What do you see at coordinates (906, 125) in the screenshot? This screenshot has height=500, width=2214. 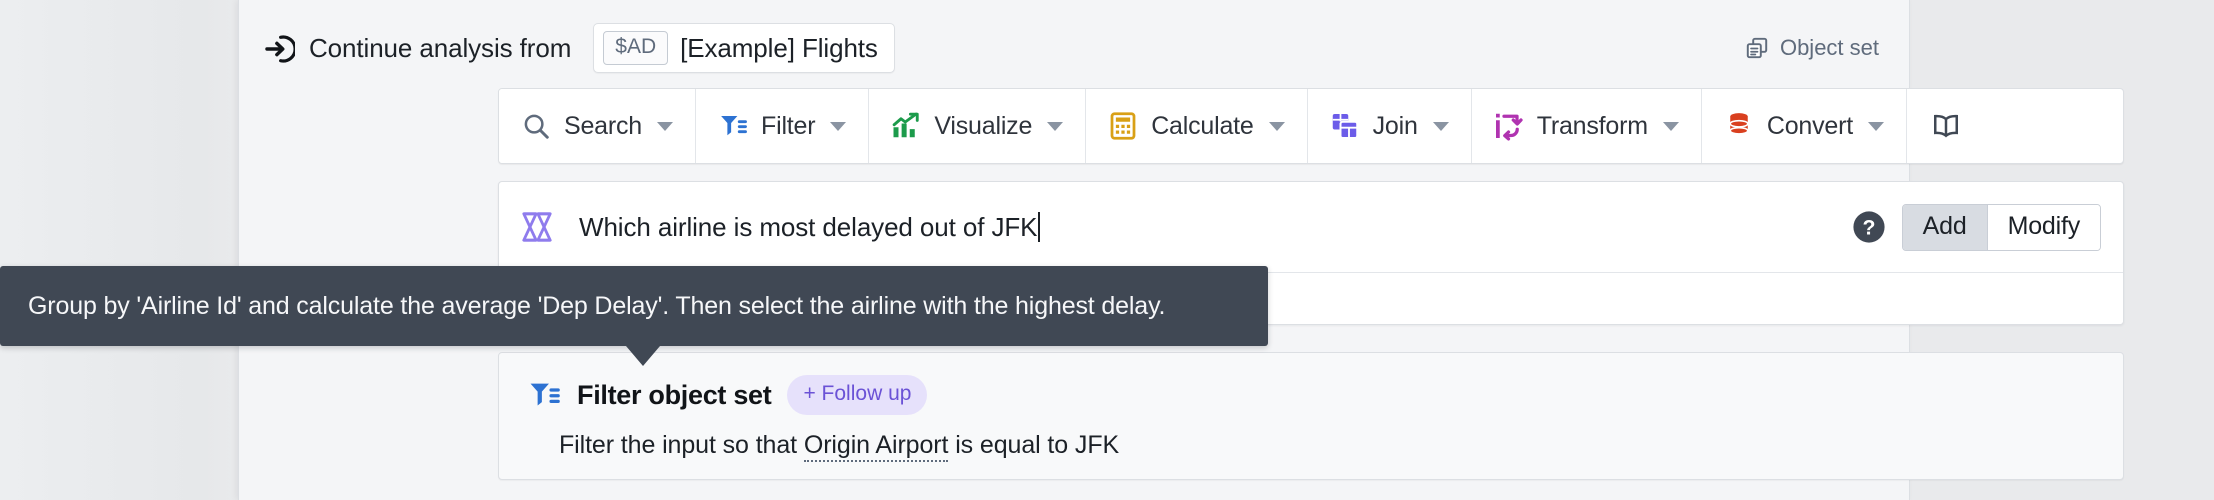 I see `visualize-icon` at bounding box center [906, 125].